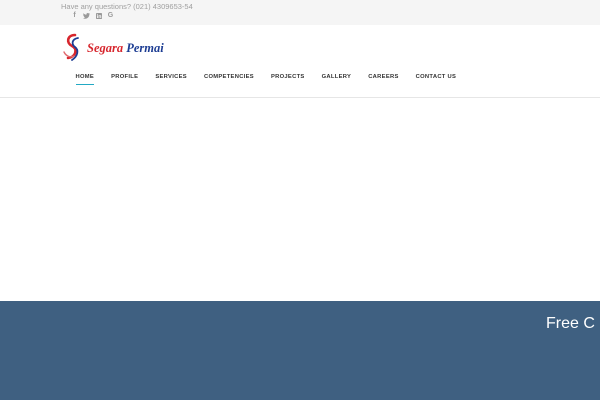 This screenshot has width=600, height=400. What do you see at coordinates (383, 80) in the screenshot?
I see `nav-careers: CAREERS` at bounding box center [383, 80].